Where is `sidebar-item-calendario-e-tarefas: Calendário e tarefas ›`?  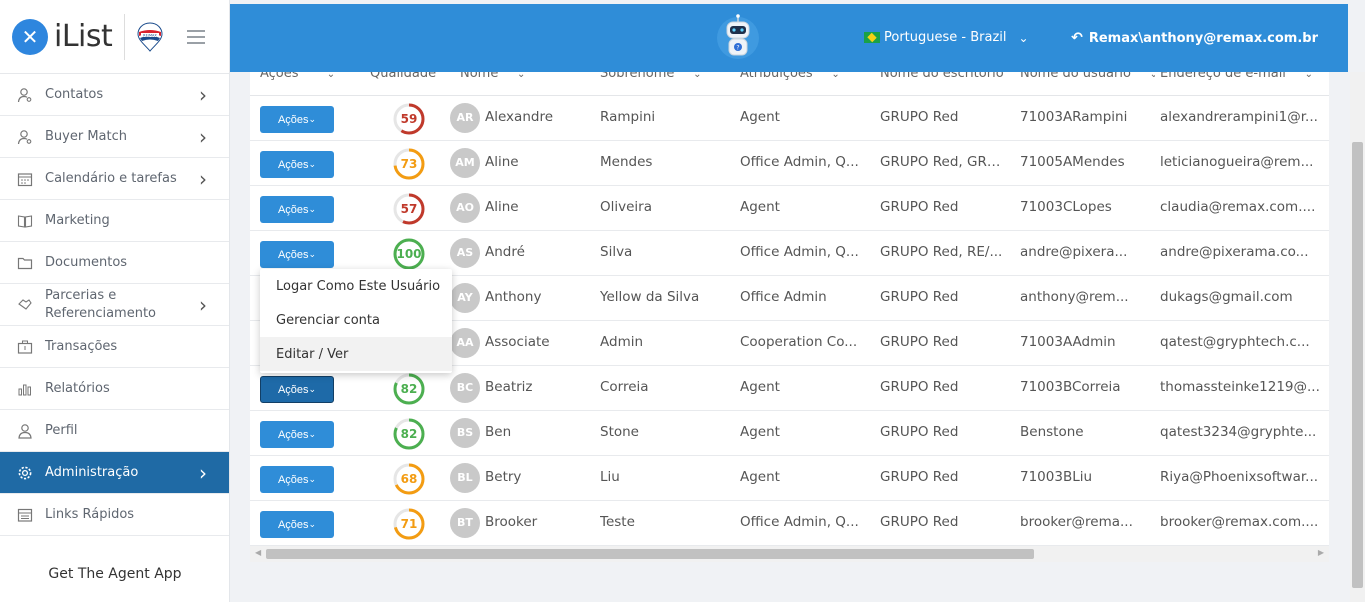 sidebar-item-calendario-e-tarefas: Calendário e tarefas › is located at coordinates (114, 179).